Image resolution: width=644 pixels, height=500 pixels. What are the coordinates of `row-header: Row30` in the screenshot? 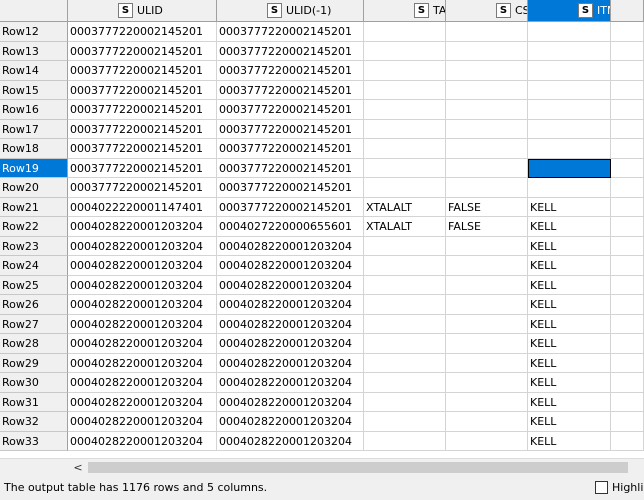 It's located at (34, 383).